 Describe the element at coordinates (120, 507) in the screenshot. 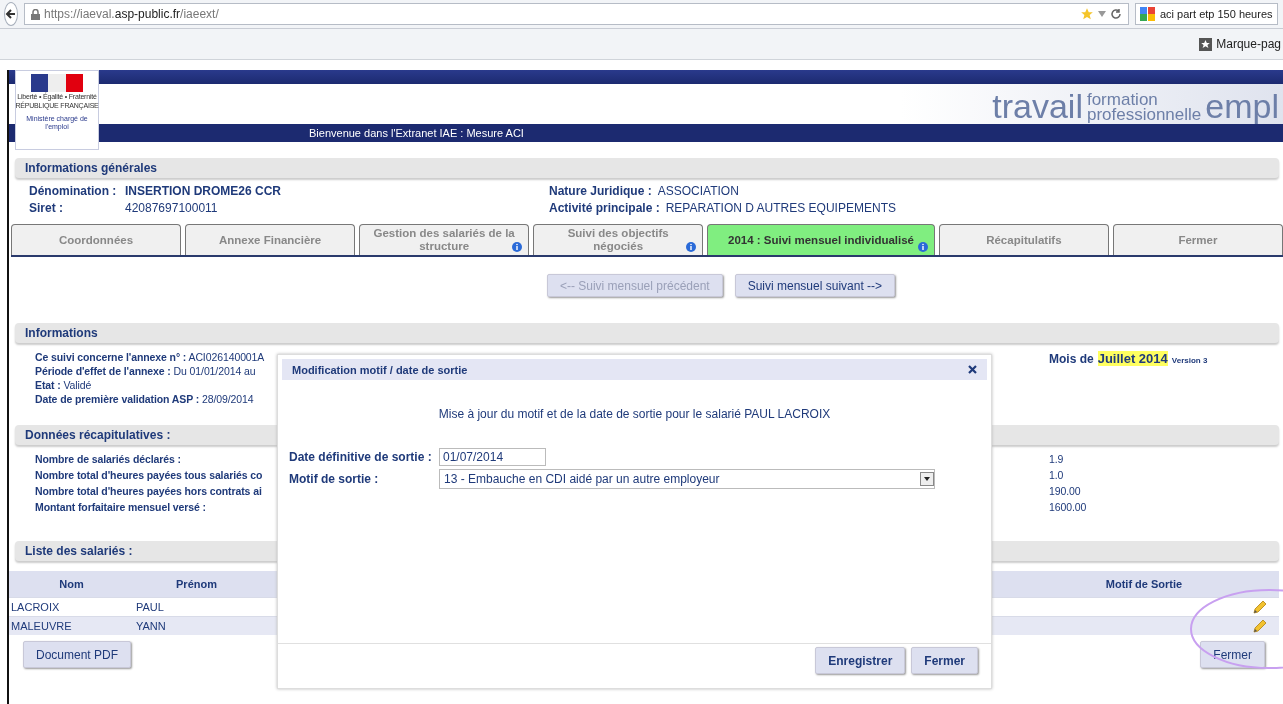

I see `field-label: Montant forfaitaire mensuel versé :` at that location.